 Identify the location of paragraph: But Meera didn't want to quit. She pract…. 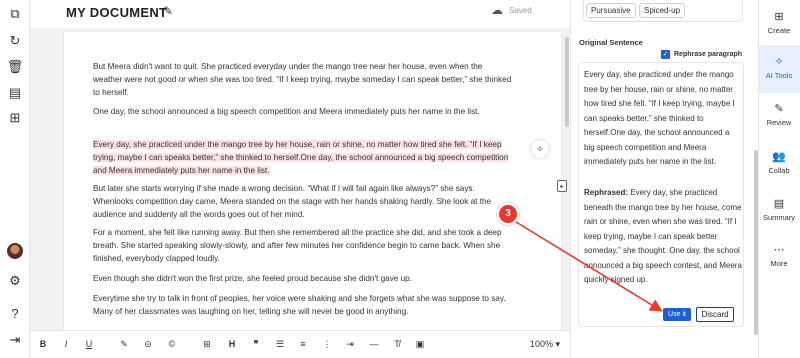
(303, 79).